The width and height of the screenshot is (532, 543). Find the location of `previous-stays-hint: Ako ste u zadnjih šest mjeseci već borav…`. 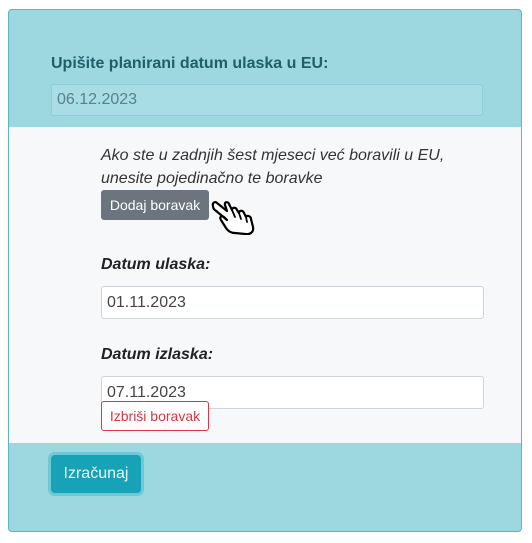

previous-stays-hint: Ako ste u zadnjih šest mjeseci već borav… is located at coordinates (273, 167).